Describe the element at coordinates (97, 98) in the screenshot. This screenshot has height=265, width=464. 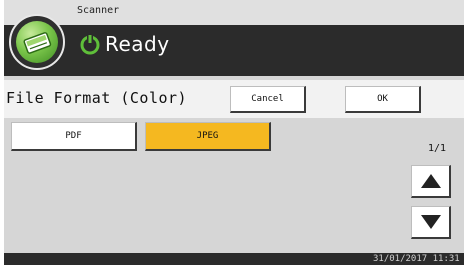
I see `dialog-title: File Format (Color)` at that location.